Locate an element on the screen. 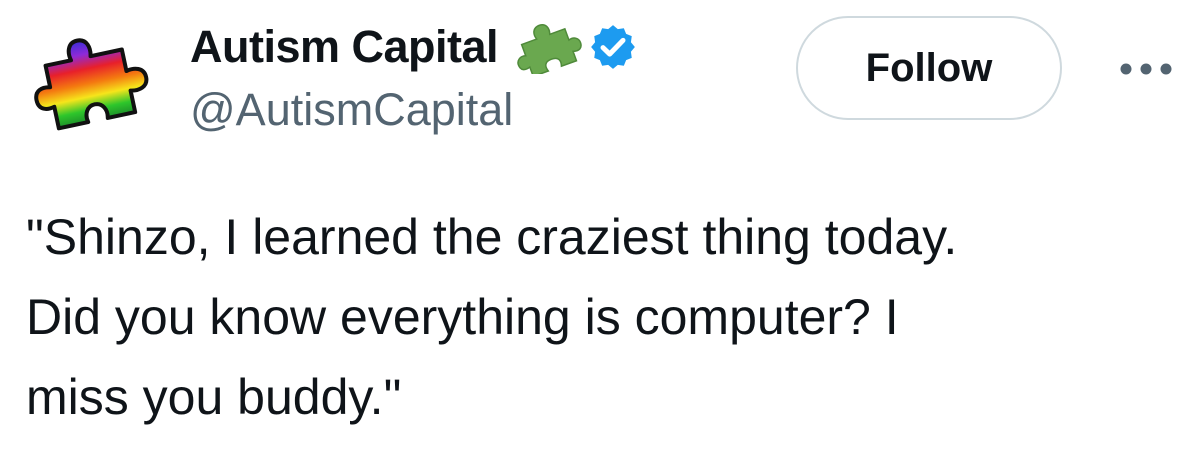 The image size is (1200, 460). puzzle-piece-icon is located at coordinates (547, 47).